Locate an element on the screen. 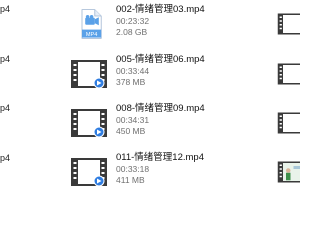  file-name: 011-情绪管理12.mp4 is located at coordinates (160, 157).